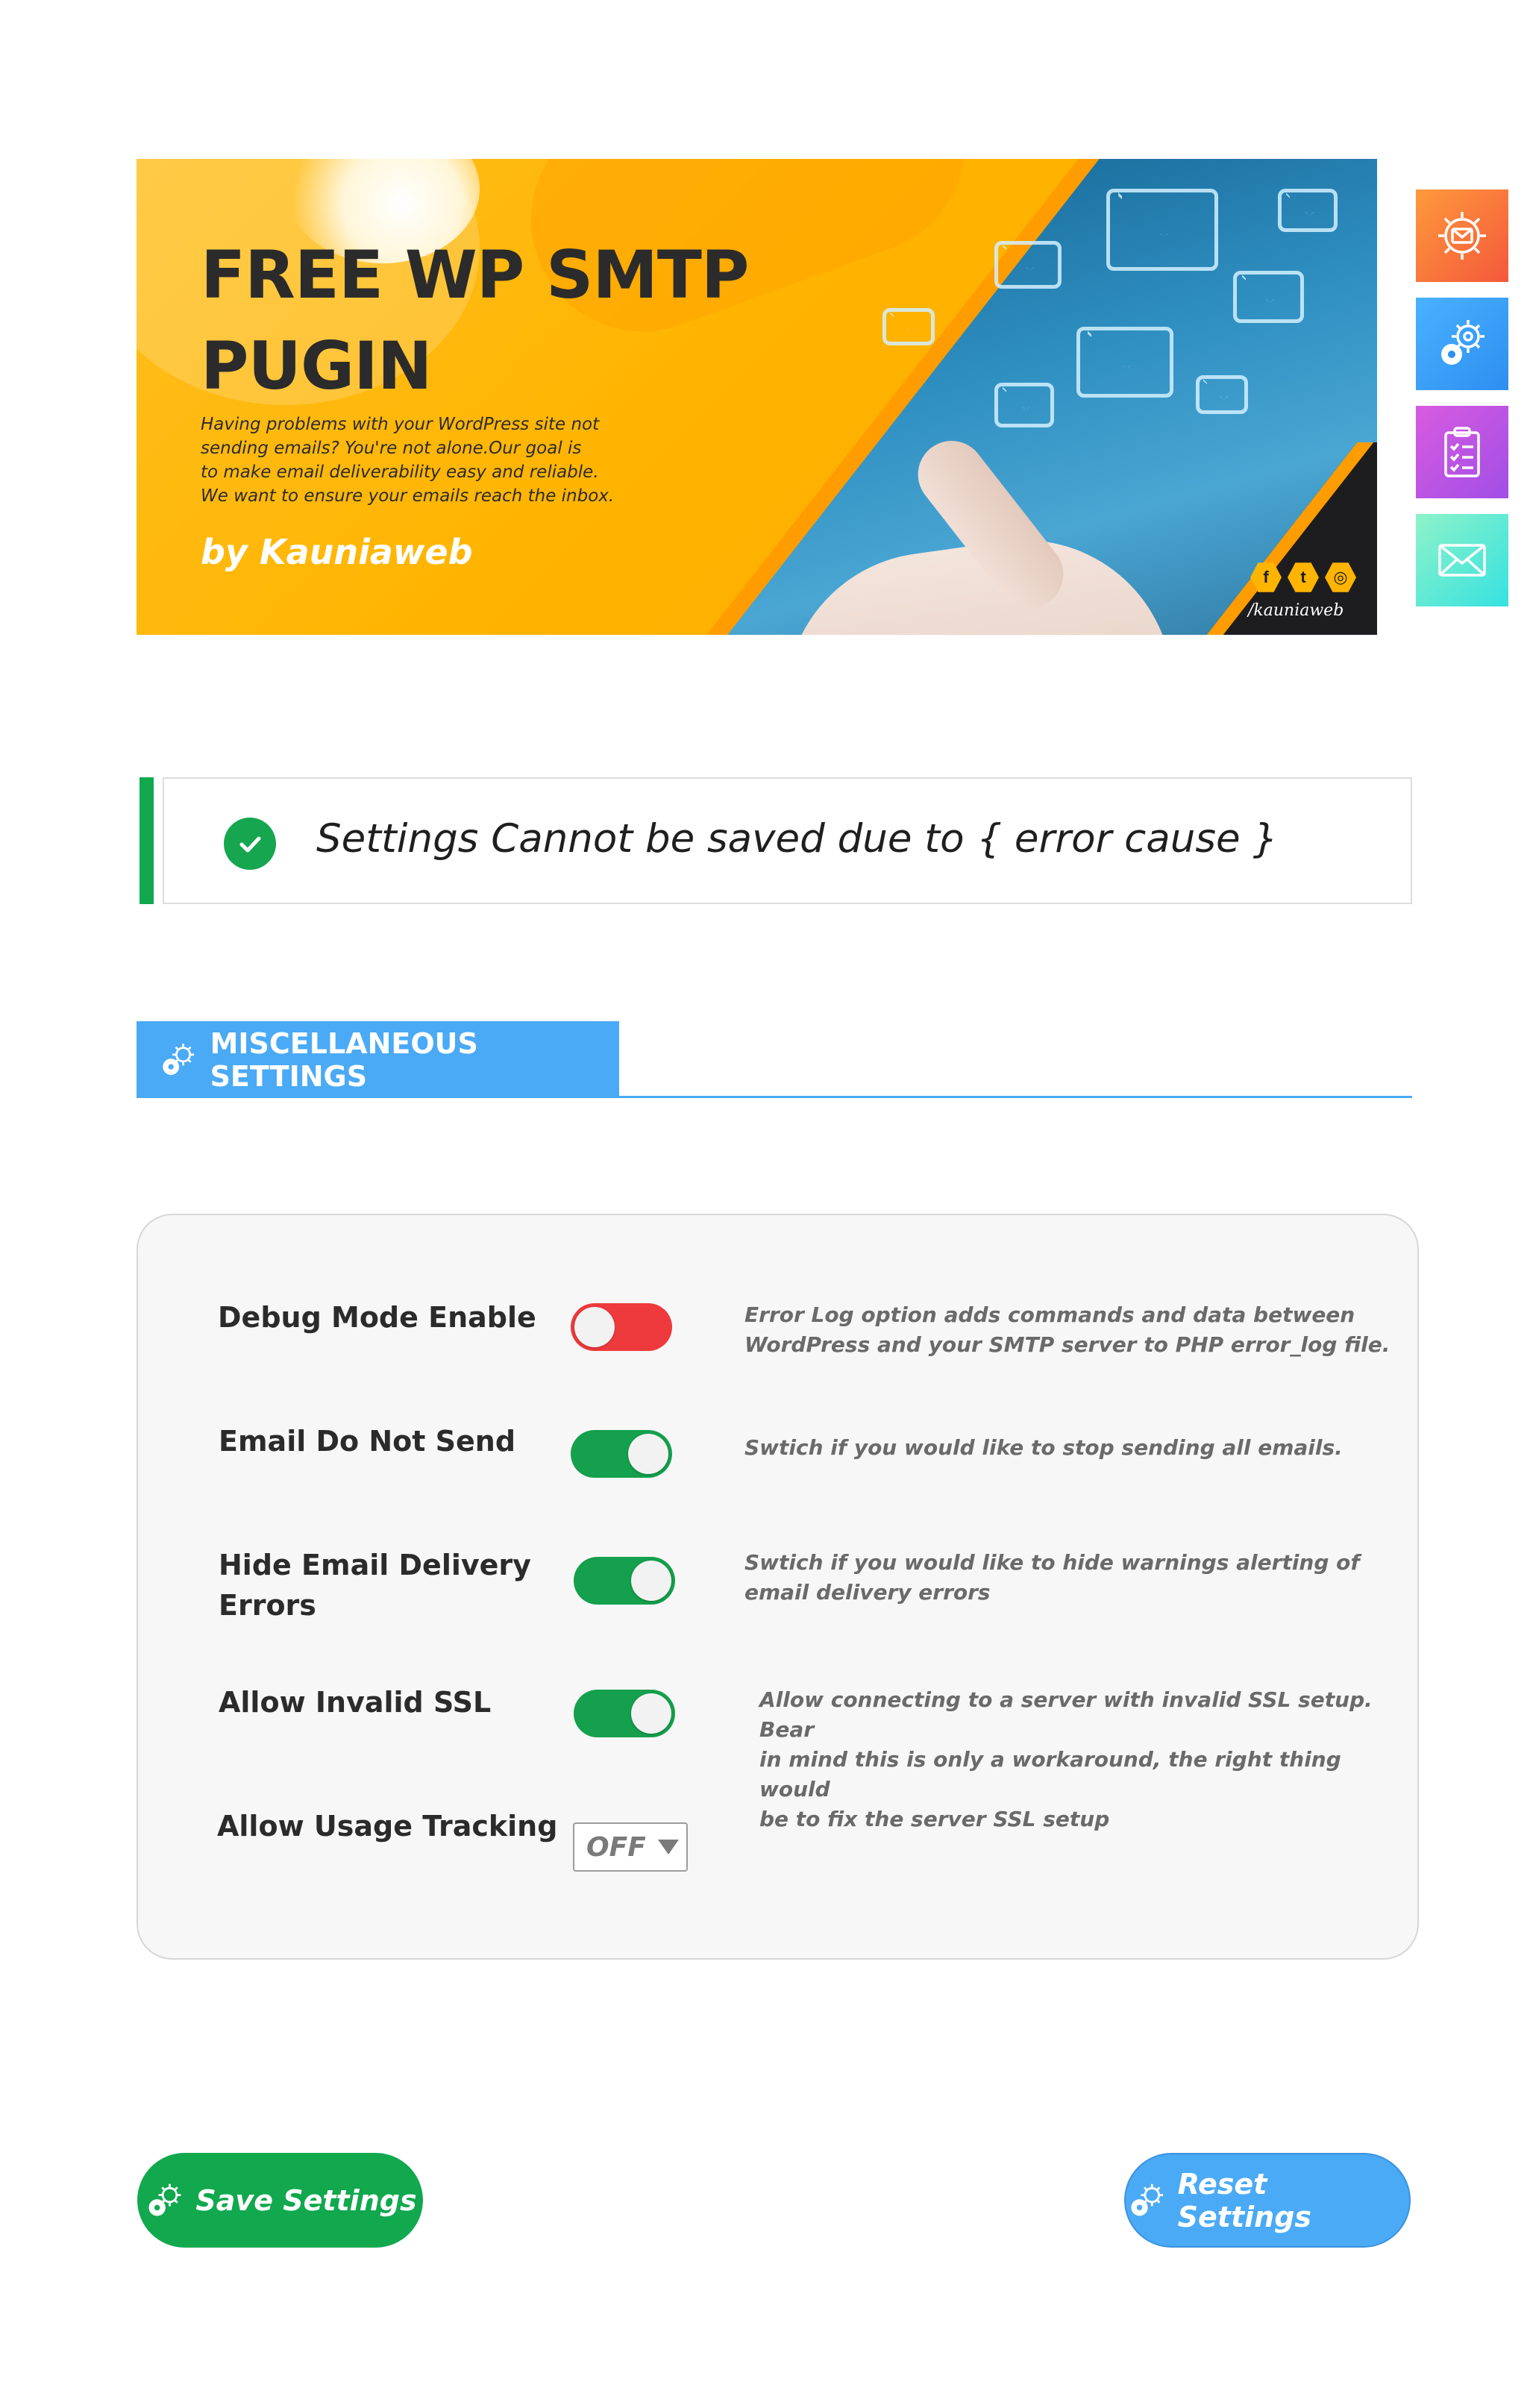  Describe the element at coordinates (337, 552) in the screenshot. I see `banner-byline: by Kauniaweb` at that location.